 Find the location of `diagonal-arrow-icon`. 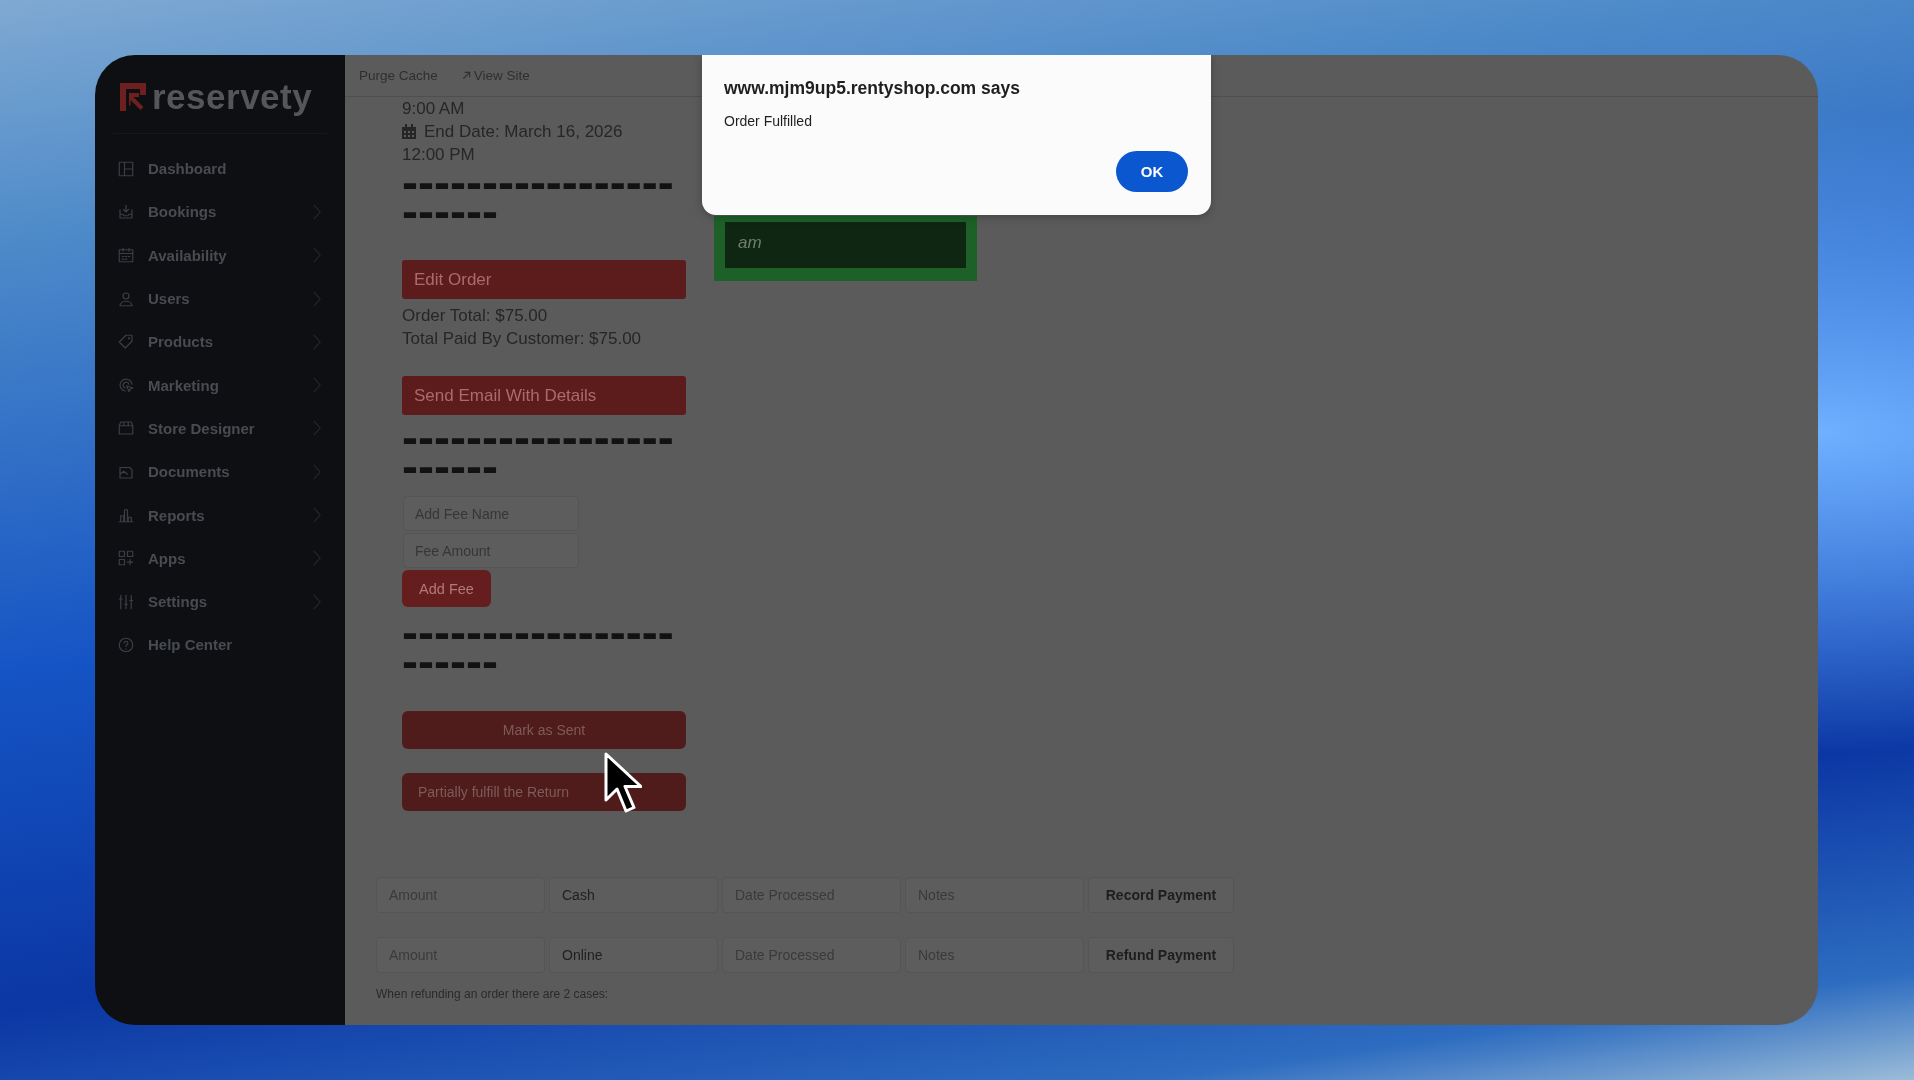

diagonal-arrow-icon is located at coordinates (466, 75).